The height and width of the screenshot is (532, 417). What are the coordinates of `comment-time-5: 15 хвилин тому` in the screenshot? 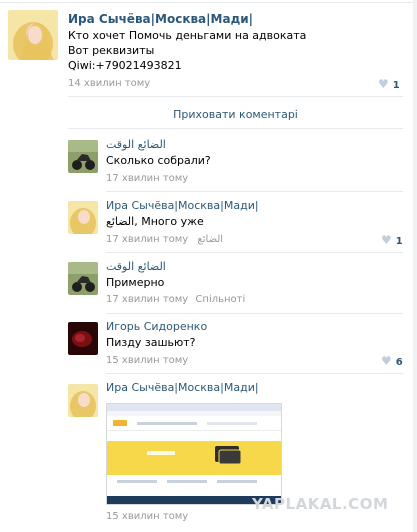 It's located at (147, 516).